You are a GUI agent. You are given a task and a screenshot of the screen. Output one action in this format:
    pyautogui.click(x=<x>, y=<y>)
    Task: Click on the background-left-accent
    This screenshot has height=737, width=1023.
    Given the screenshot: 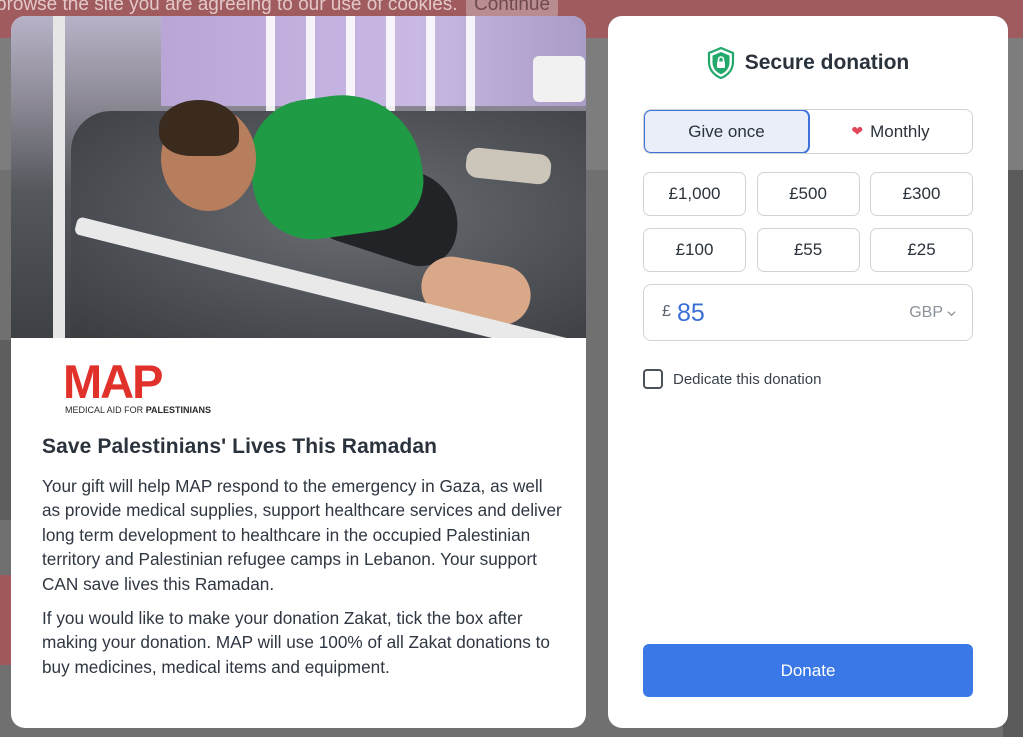 What is the action you would take?
    pyautogui.click(x=5, y=620)
    